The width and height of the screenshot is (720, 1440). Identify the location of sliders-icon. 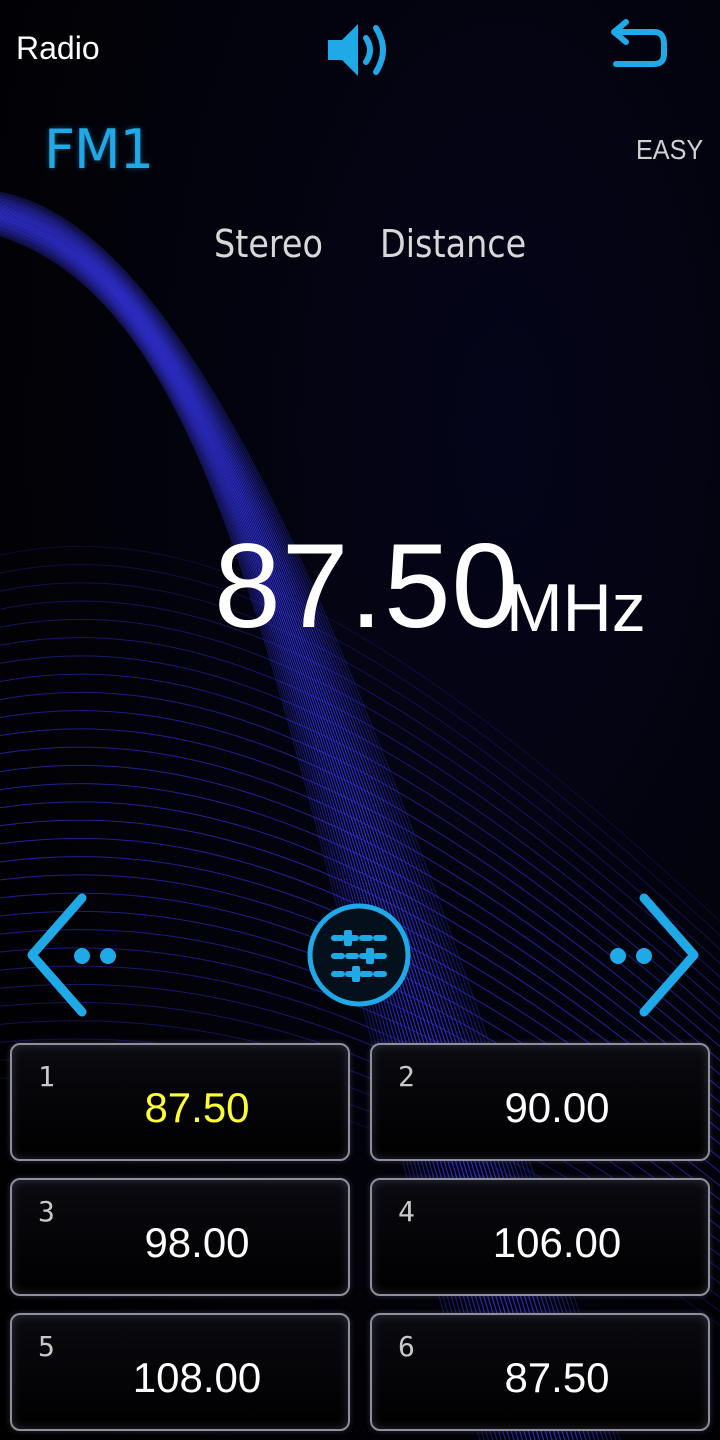
(359, 955).